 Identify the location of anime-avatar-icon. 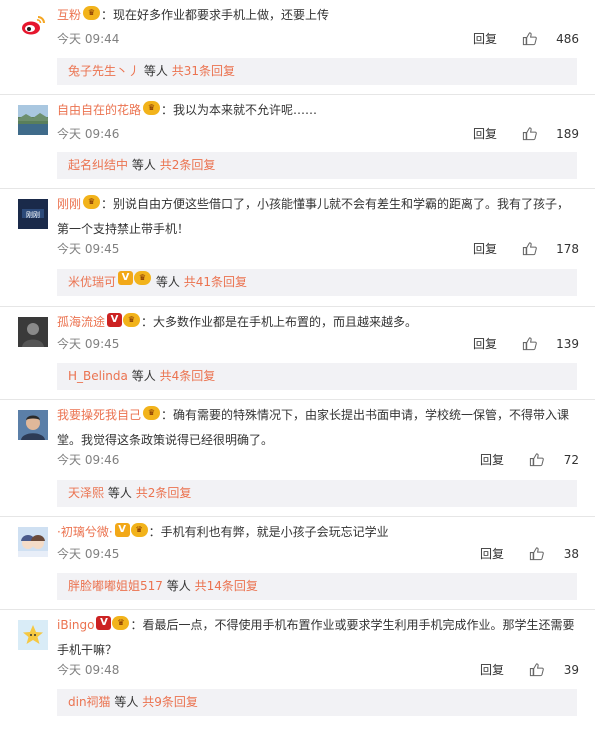
(33, 542).